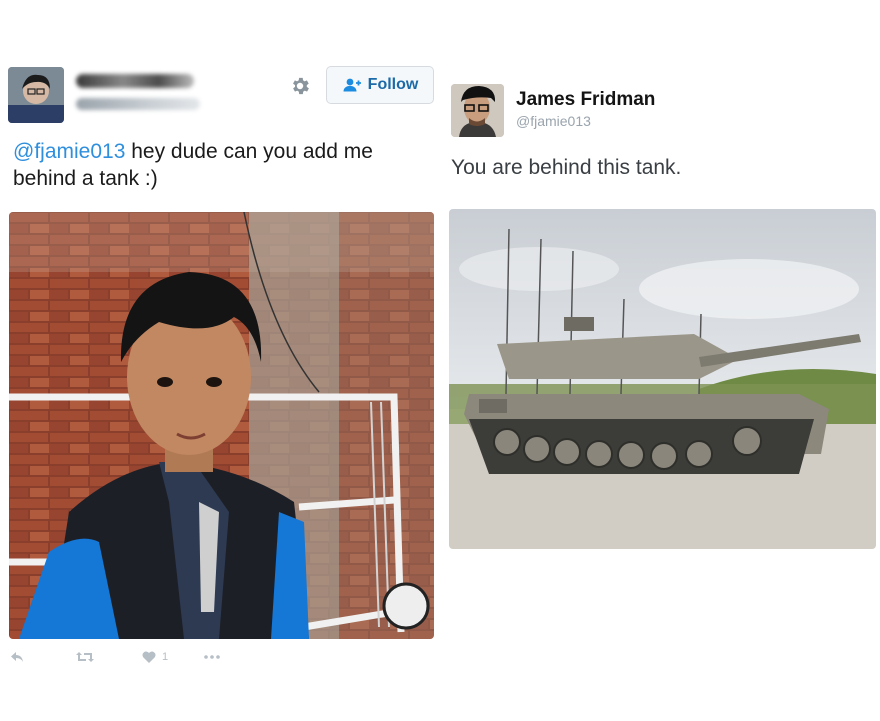 Image resolution: width=880 pixels, height=721 pixels. I want to click on retweet-icon, so click(85, 657).